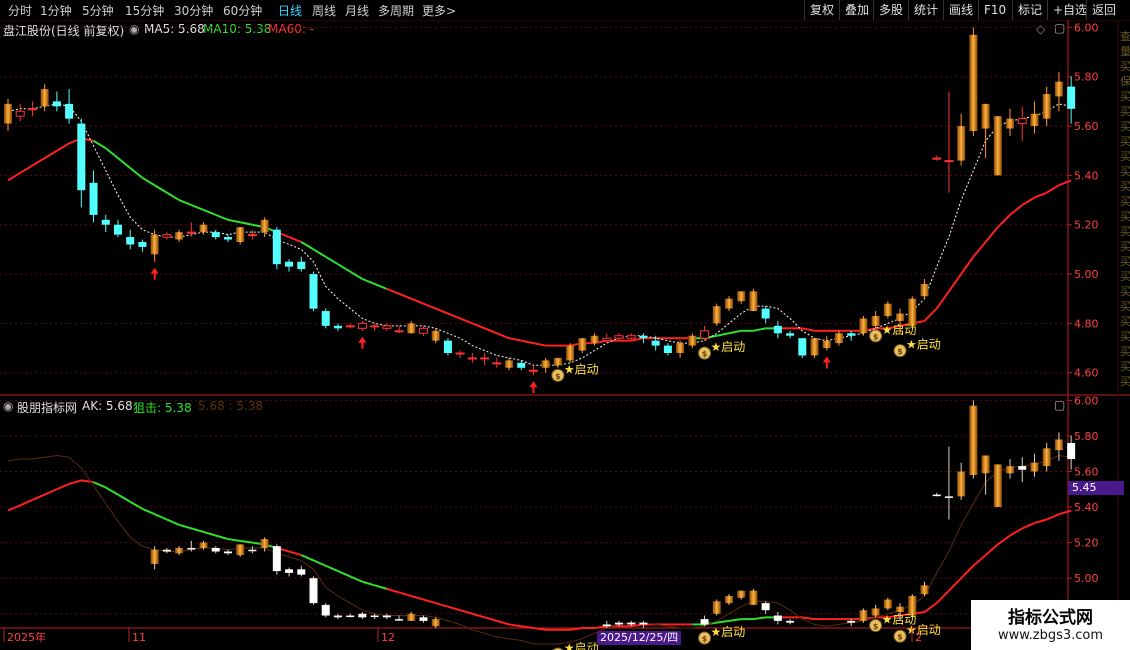  I want to click on period-tab-60min: 60分钟, so click(242, 10).